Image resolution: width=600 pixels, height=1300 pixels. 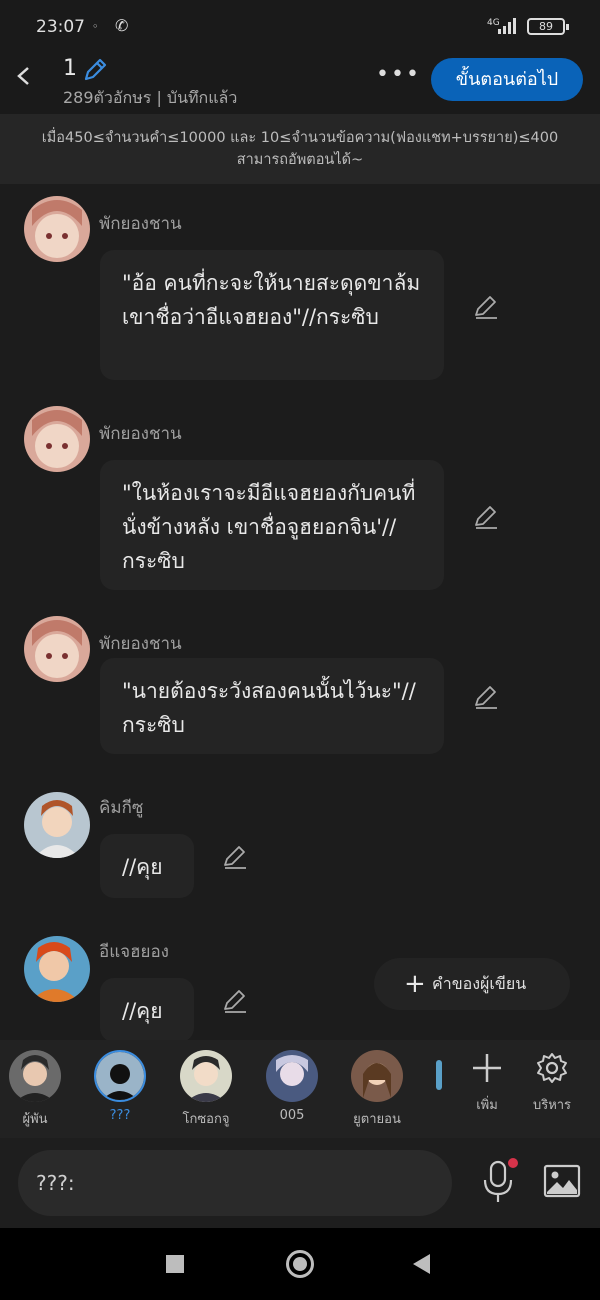 What do you see at coordinates (35, 1119) in the screenshot?
I see `character-name: ผู้พัน` at bounding box center [35, 1119].